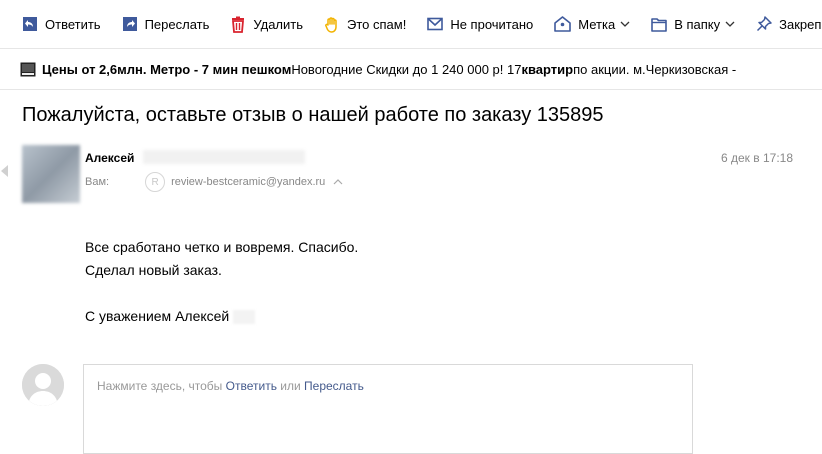 The width and height of the screenshot is (822, 454). I want to click on label-button: Метка, so click(595, 24).